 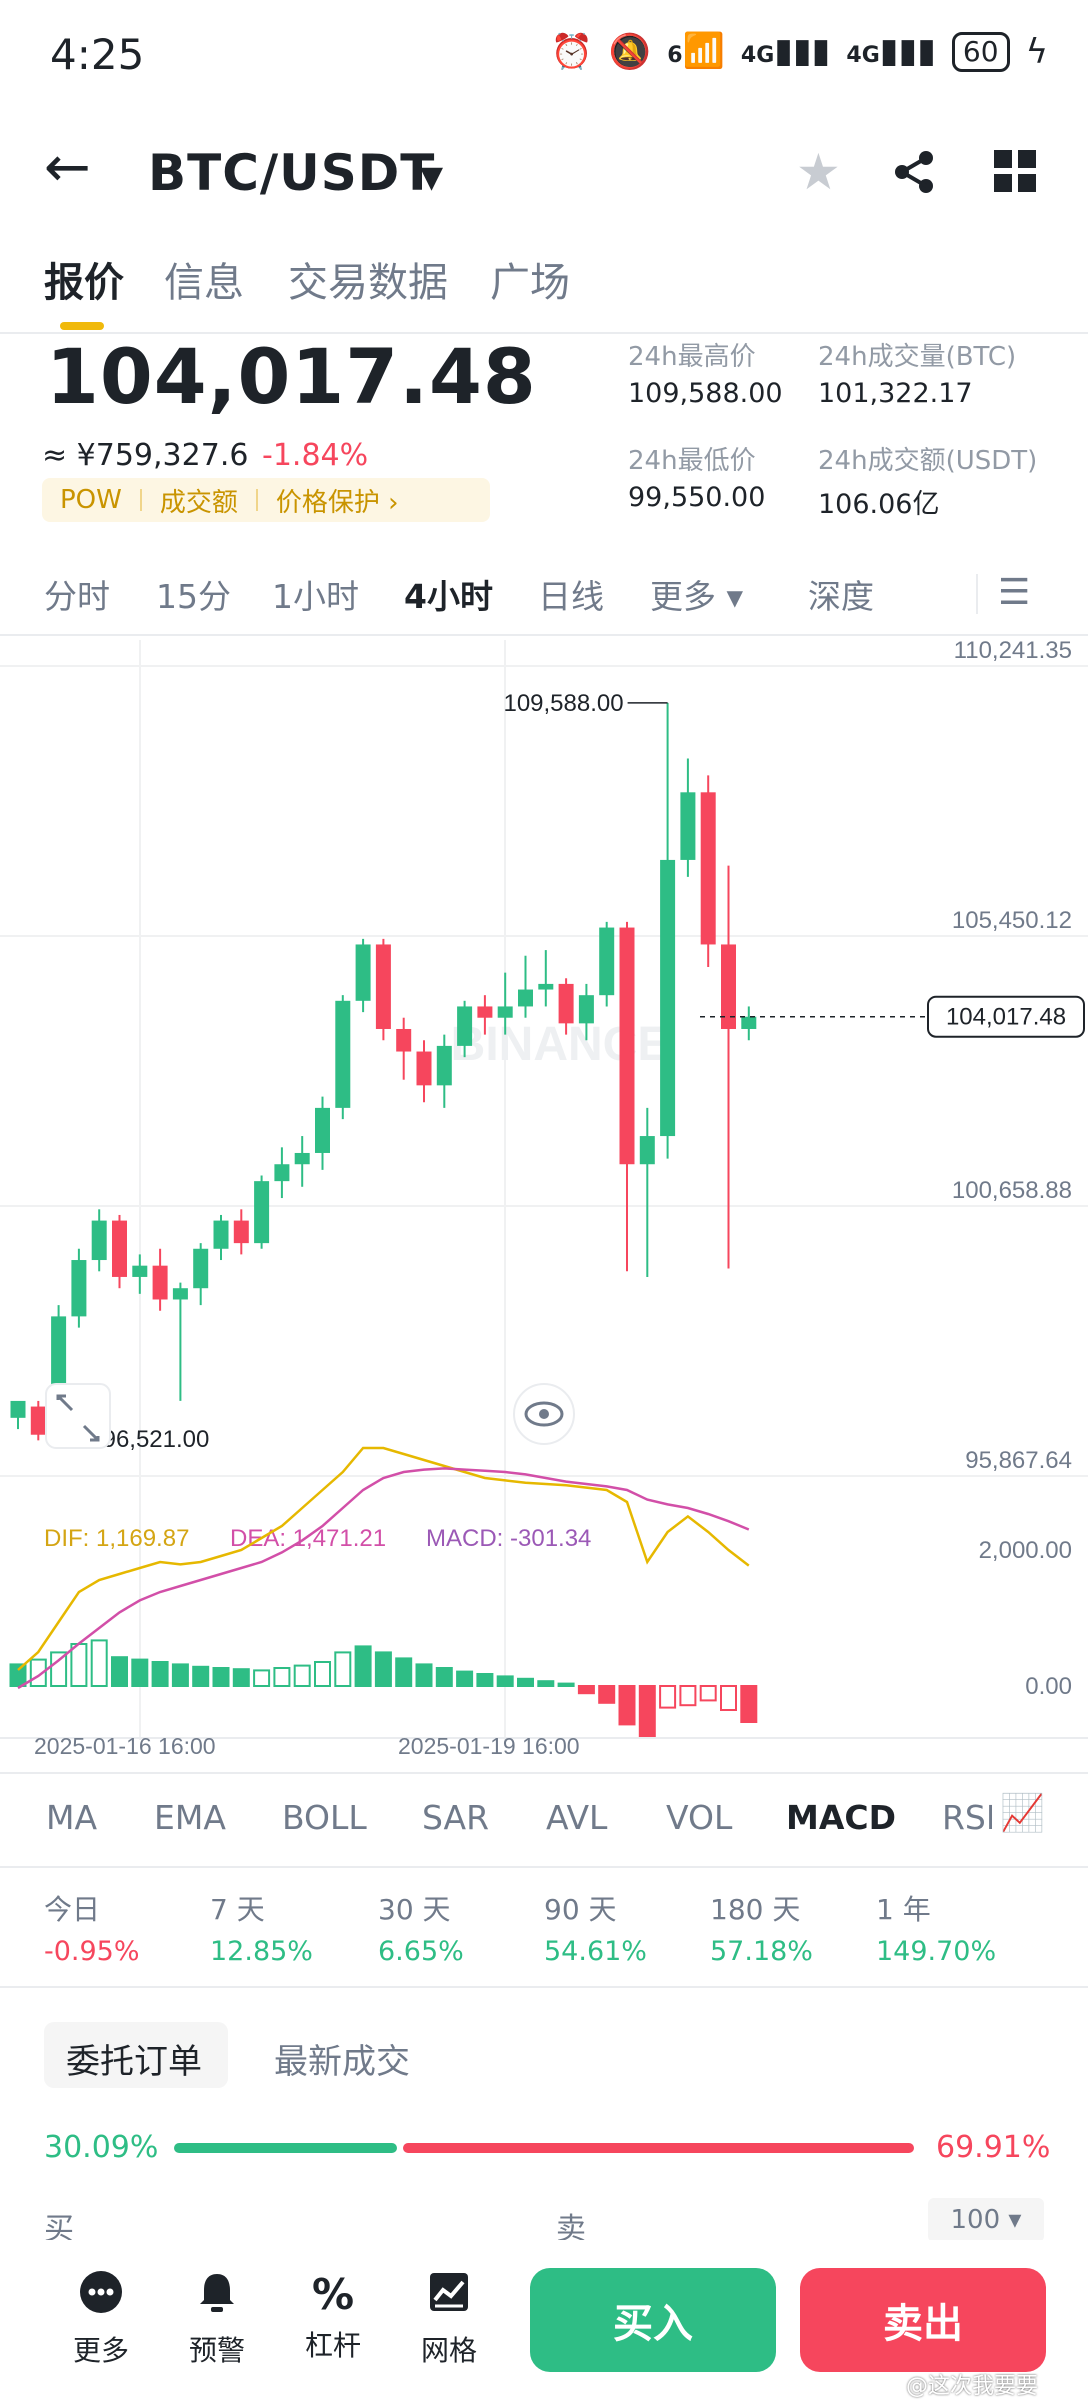 What do you see at coordinates (67, 168) in the screenshot?
I see `back-arrow-icon: ←` at bounding box center [67, 168].